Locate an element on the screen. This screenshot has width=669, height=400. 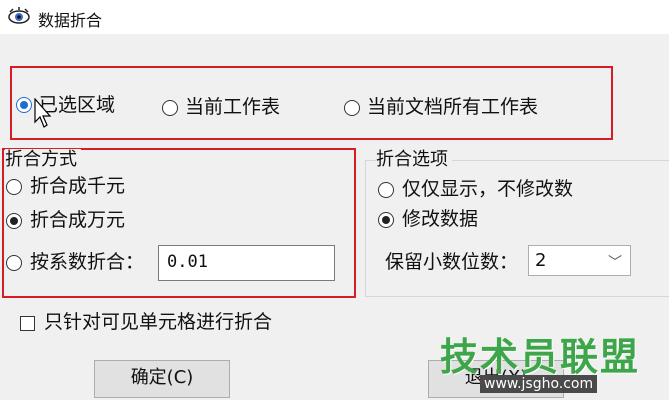
method-coefficient-radio is located at coordinates (14, 263).